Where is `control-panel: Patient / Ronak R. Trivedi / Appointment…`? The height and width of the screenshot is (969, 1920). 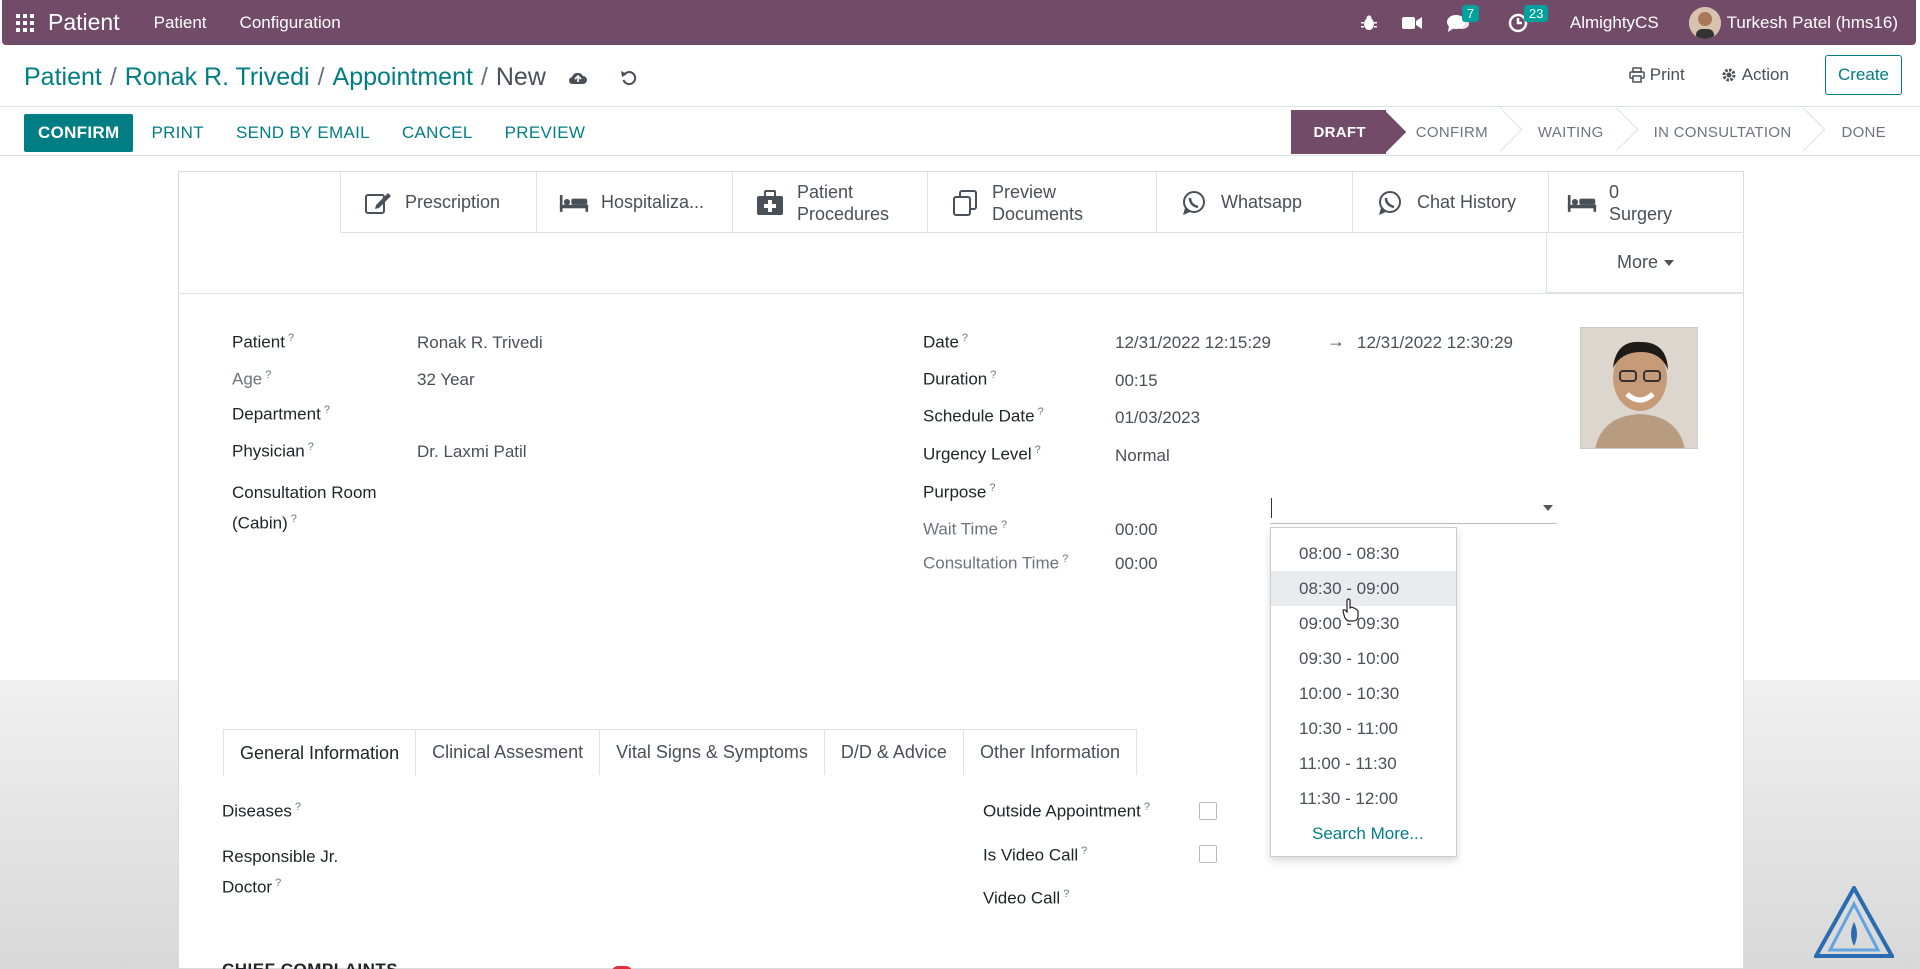
control-panel: Patient / Ronak R. Trivedi / Appointment… is located at coordinates (960, 76).